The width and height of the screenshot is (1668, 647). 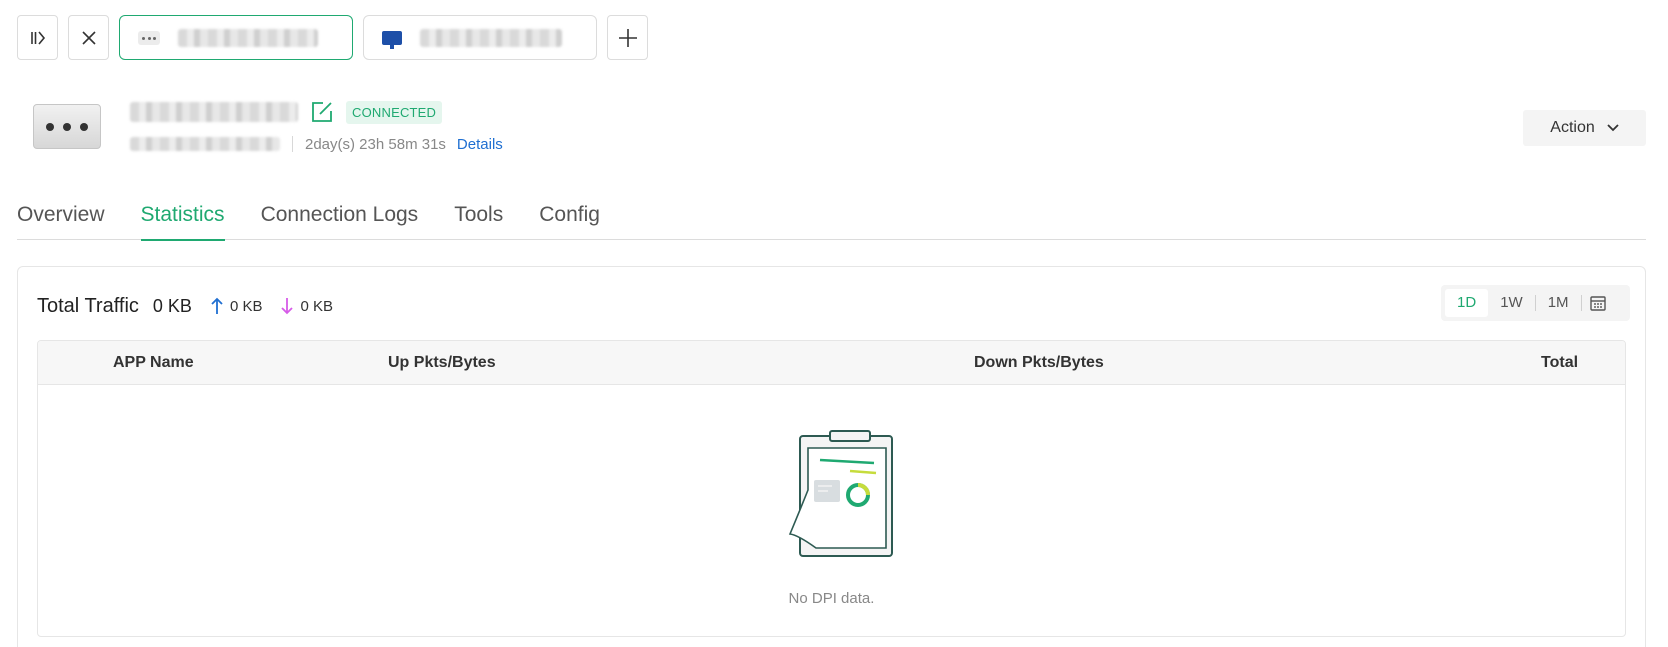 I want to click on add-tab-button, so click(x=627, y=37).